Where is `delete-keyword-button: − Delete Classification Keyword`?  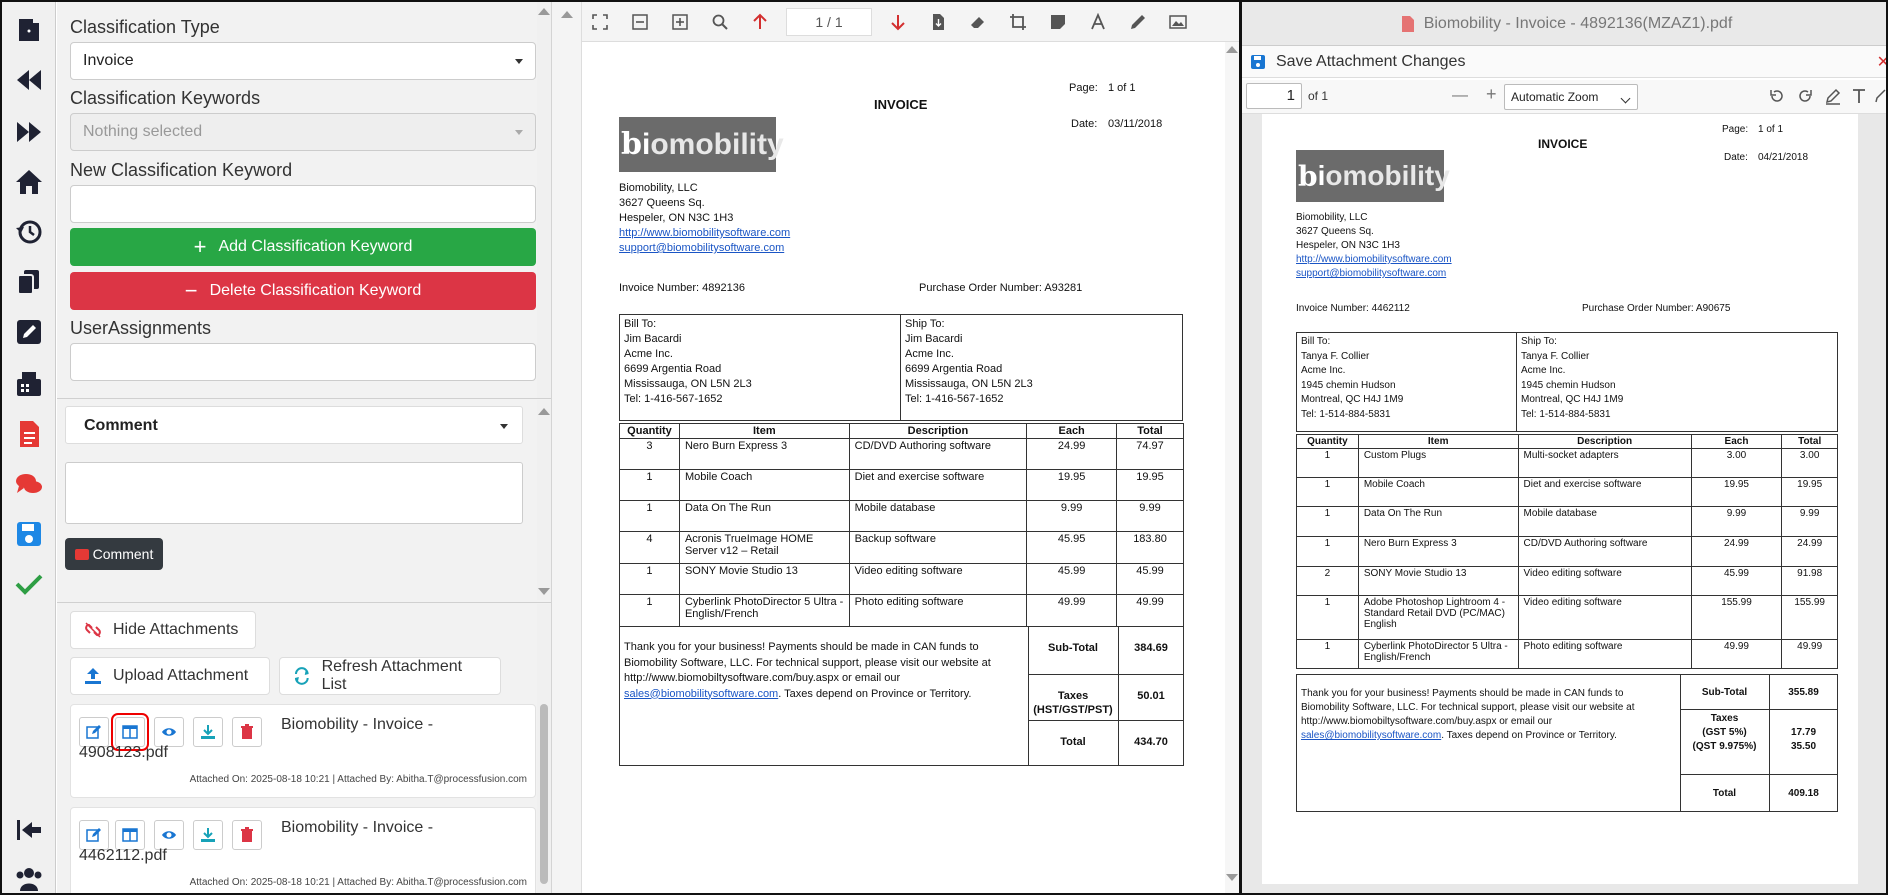
delete-keyword-button: − Delete Classification Keyword is located at coordinates (303, 291).